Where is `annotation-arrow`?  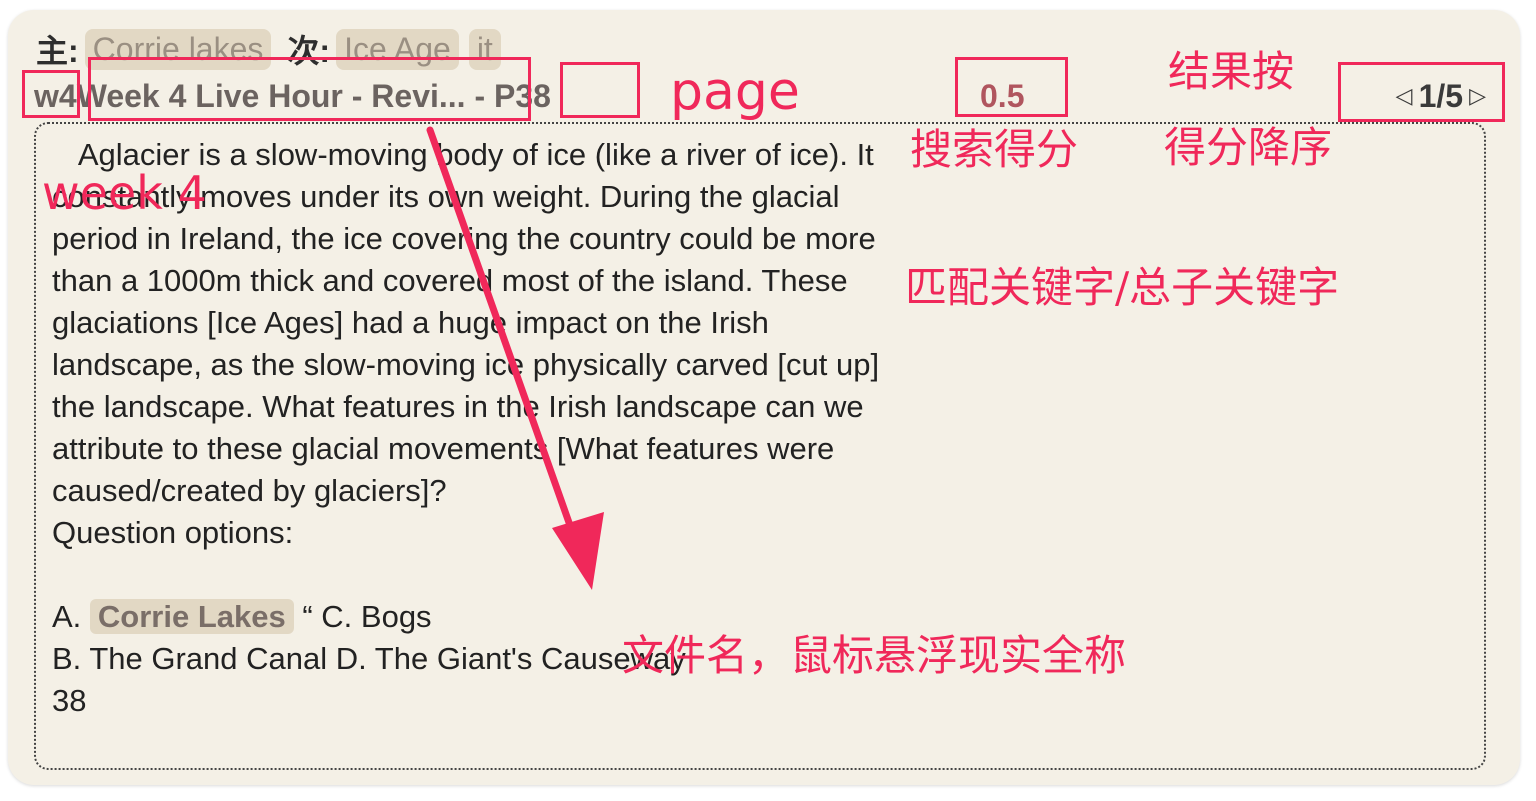 annotation-arrow is located at coordinates (515, 358).